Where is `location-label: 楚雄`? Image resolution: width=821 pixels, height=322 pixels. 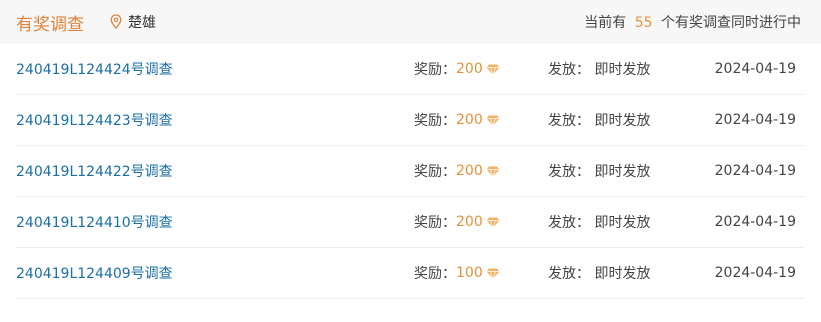 location-label: 楚雄 is located at coordinates (142, 23).